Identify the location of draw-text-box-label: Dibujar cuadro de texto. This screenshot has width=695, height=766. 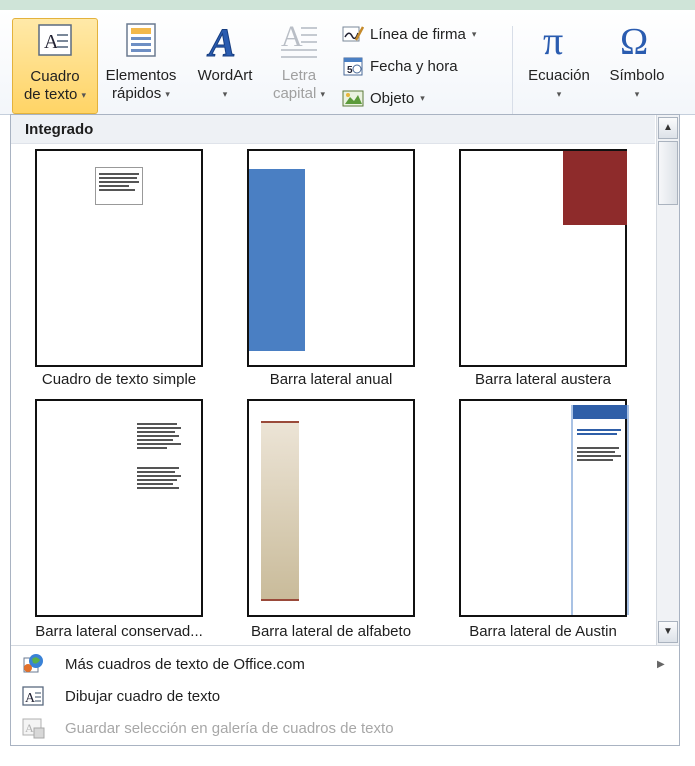
(143, 696).